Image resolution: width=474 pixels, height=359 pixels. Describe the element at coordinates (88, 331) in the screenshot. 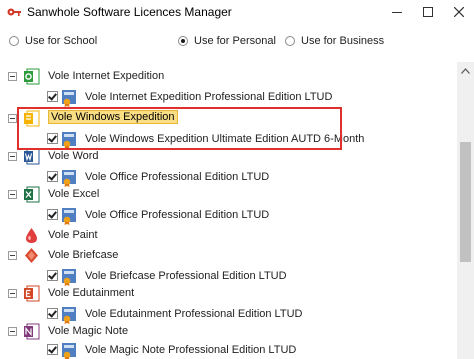

I see `category-label: Vole Magic Note` at that location.